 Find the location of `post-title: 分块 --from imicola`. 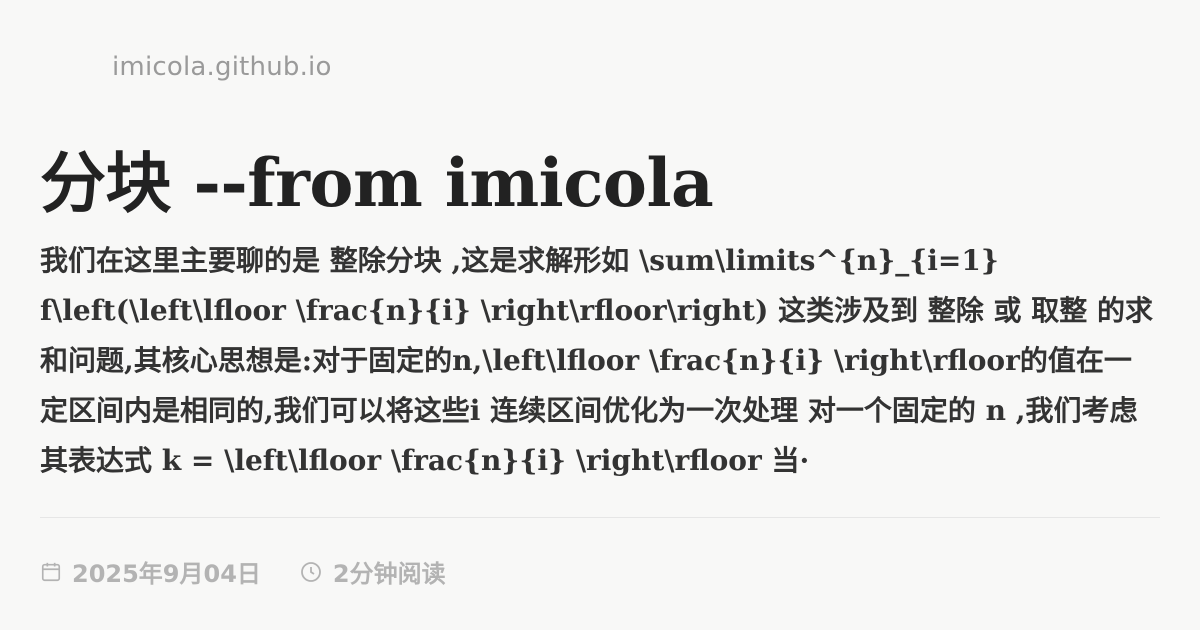

post-title: 分块 --from imicola is located at coordinates (377, 178).